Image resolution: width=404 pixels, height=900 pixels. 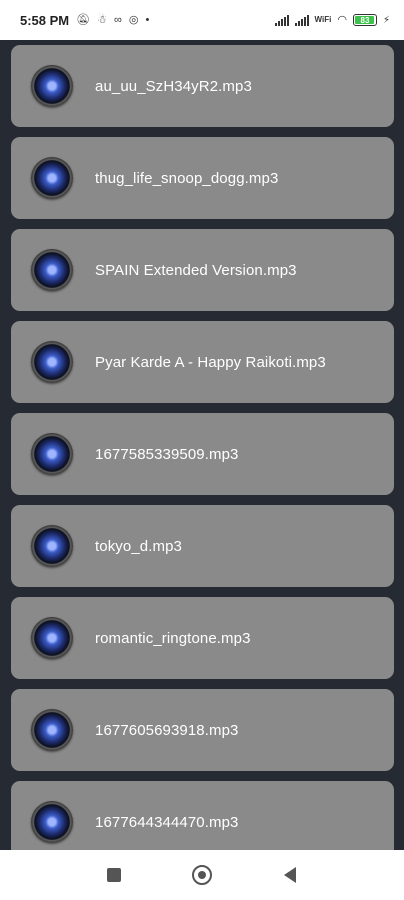 I want to click on navigation-bar, so click(x=202, y=875).